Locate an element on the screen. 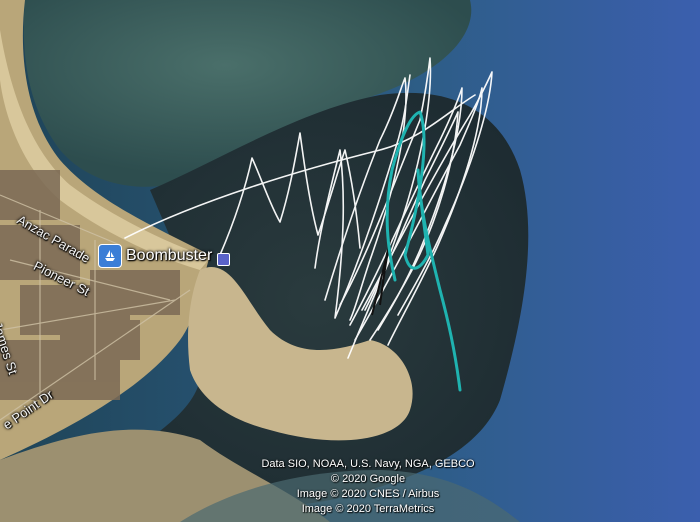  boat-icon is located at coordinates (110, 256).